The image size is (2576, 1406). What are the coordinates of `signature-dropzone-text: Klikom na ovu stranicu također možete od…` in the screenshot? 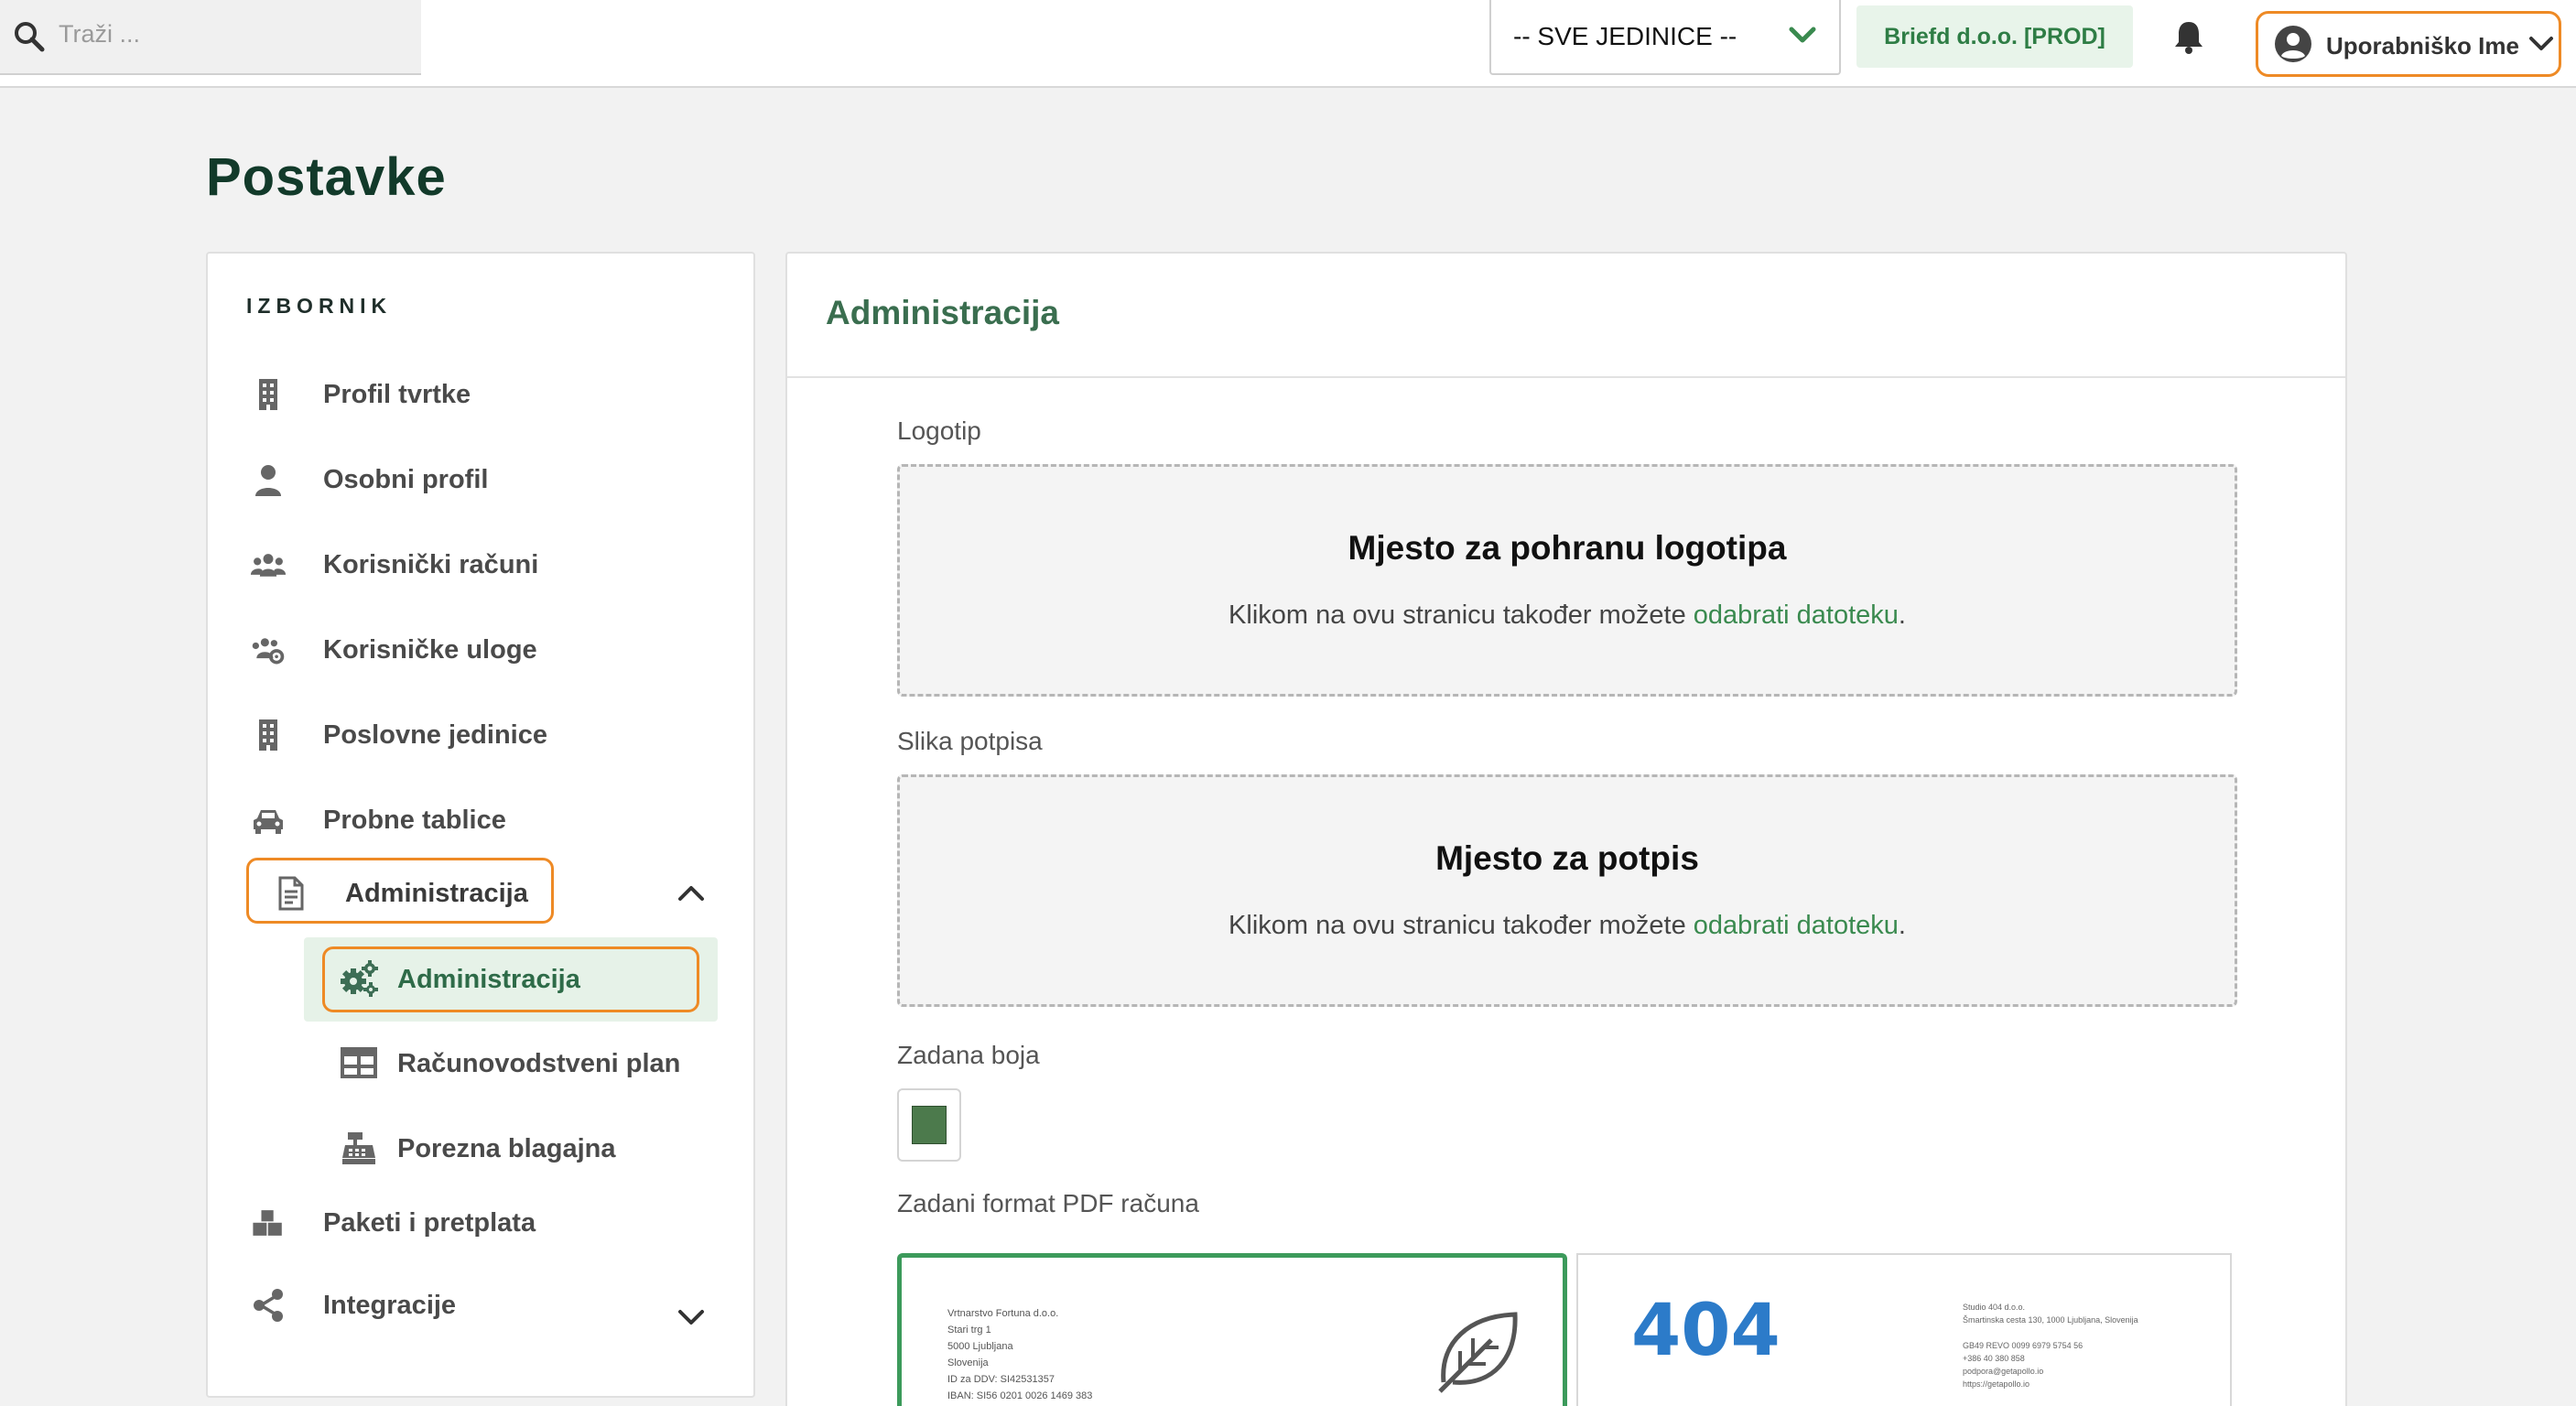 It's located at (1567, 926).